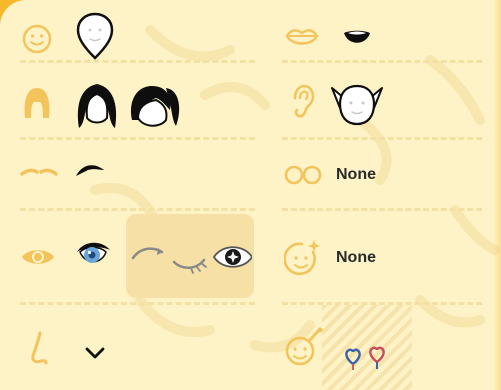 This screenshot has height=390, width=501. I want to click on glasses-none-label: None, so click(356, 175).